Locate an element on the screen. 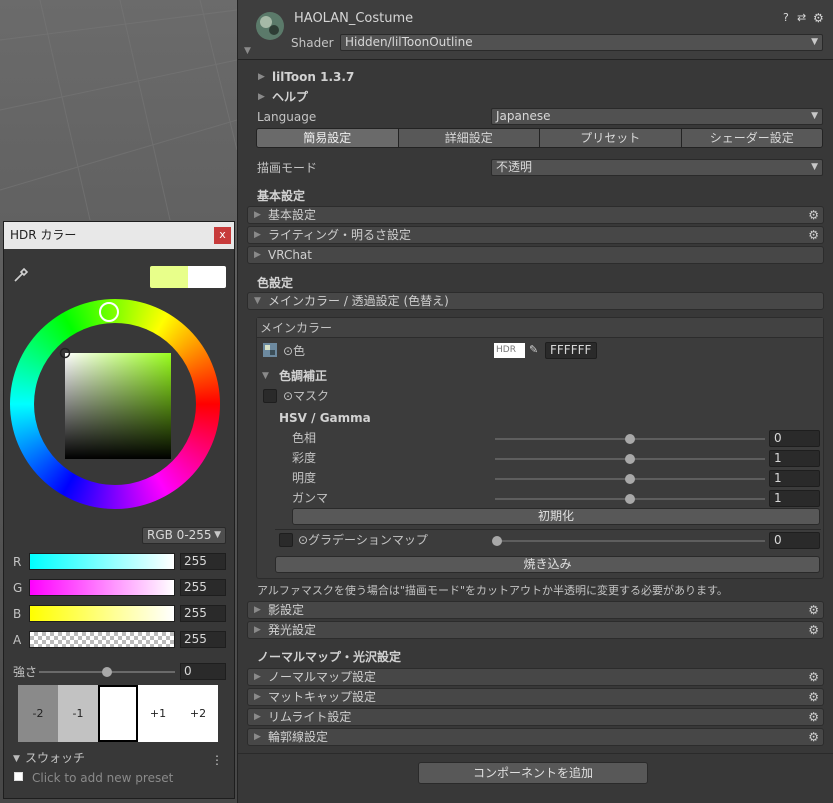  section-outline: ▶ 輪郭線設定 ⚙ is located at coordinates (535, 737).